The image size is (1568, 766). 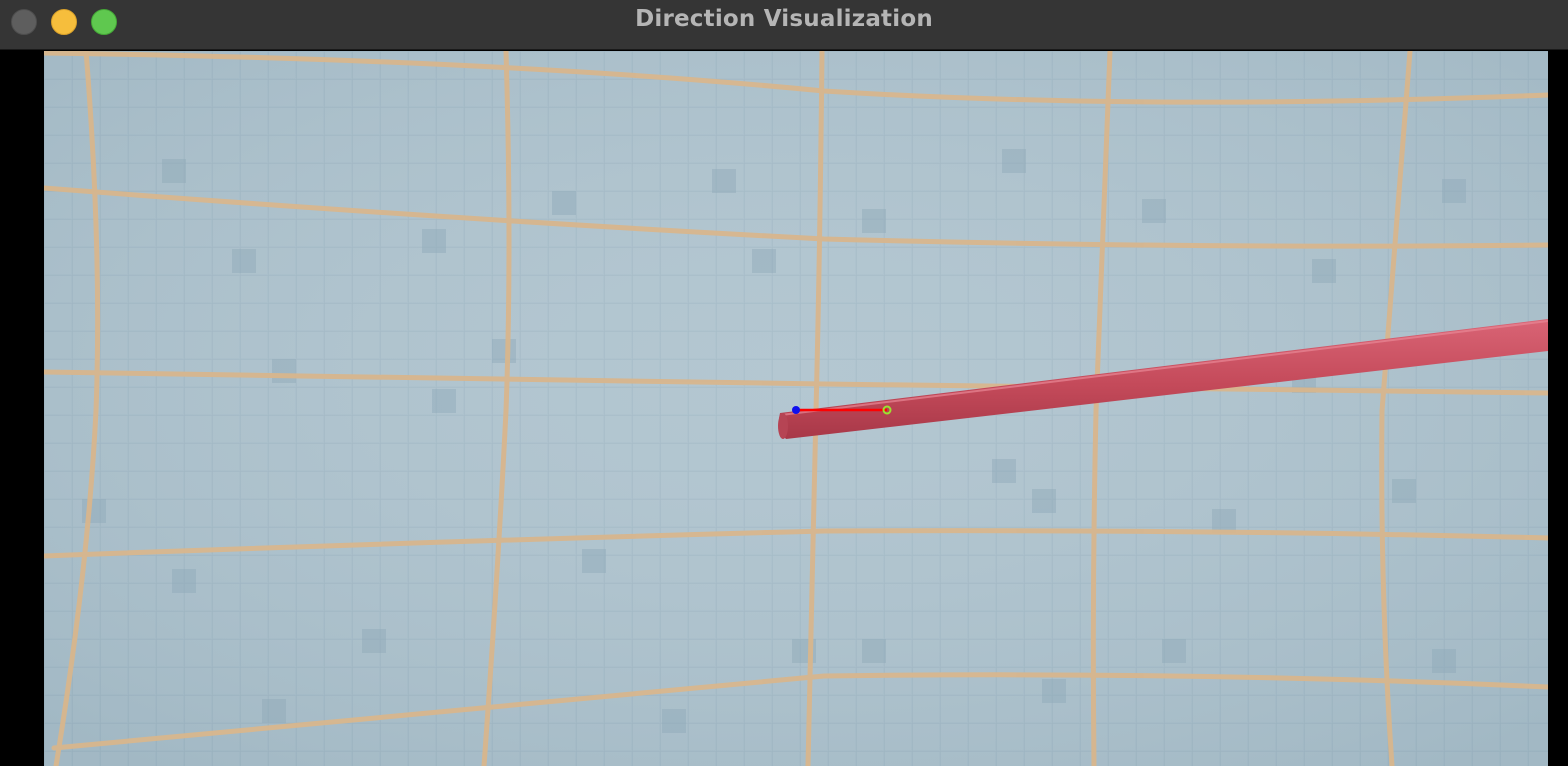 I want to click on start-point-marker, so click(x=796, y=410).